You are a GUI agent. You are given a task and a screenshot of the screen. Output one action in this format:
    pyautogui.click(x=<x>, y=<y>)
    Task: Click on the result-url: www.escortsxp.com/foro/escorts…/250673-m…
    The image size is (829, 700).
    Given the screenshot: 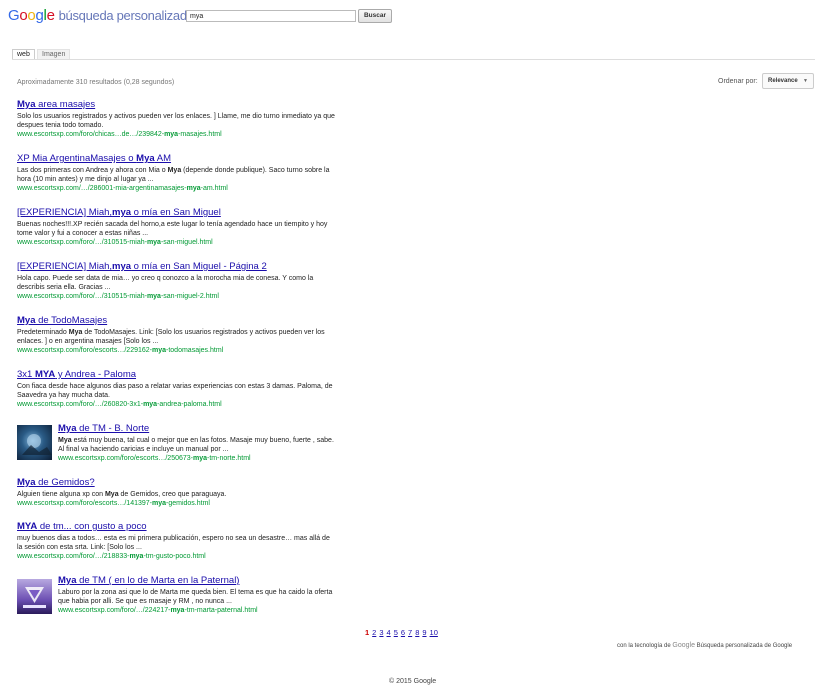 What is the action you would take?
    pyautogui.click(x=154, y=458)
    